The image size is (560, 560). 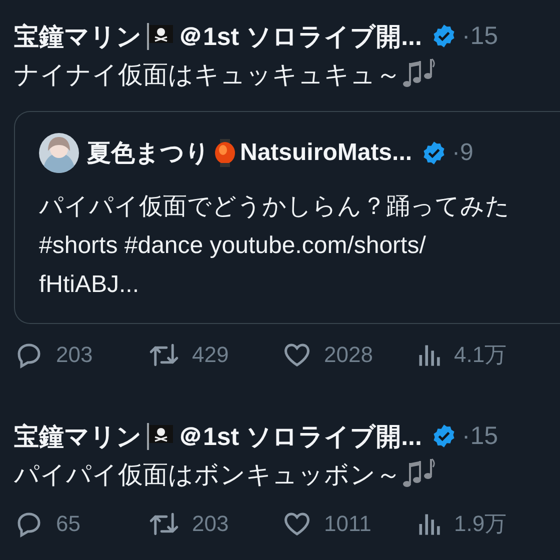 I want to click on display-name: 夏色まつり, so click(x=148, y=153).